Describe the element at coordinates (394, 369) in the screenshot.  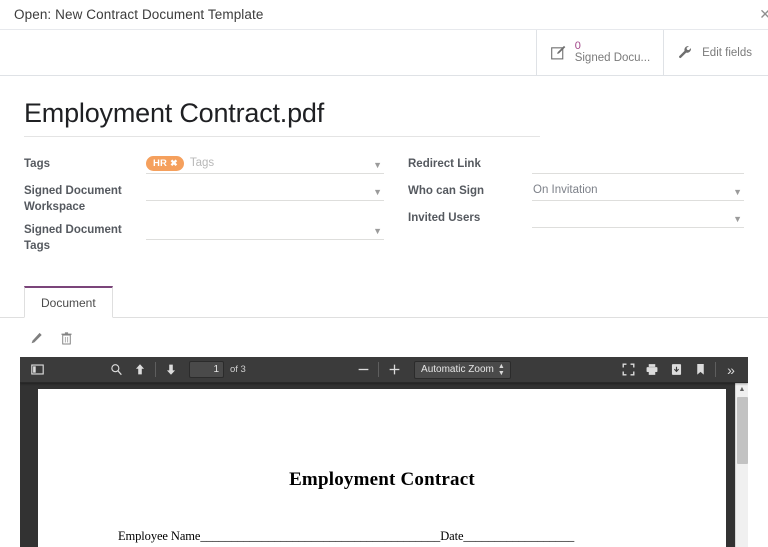
I see `zoom-in-button` at that location.